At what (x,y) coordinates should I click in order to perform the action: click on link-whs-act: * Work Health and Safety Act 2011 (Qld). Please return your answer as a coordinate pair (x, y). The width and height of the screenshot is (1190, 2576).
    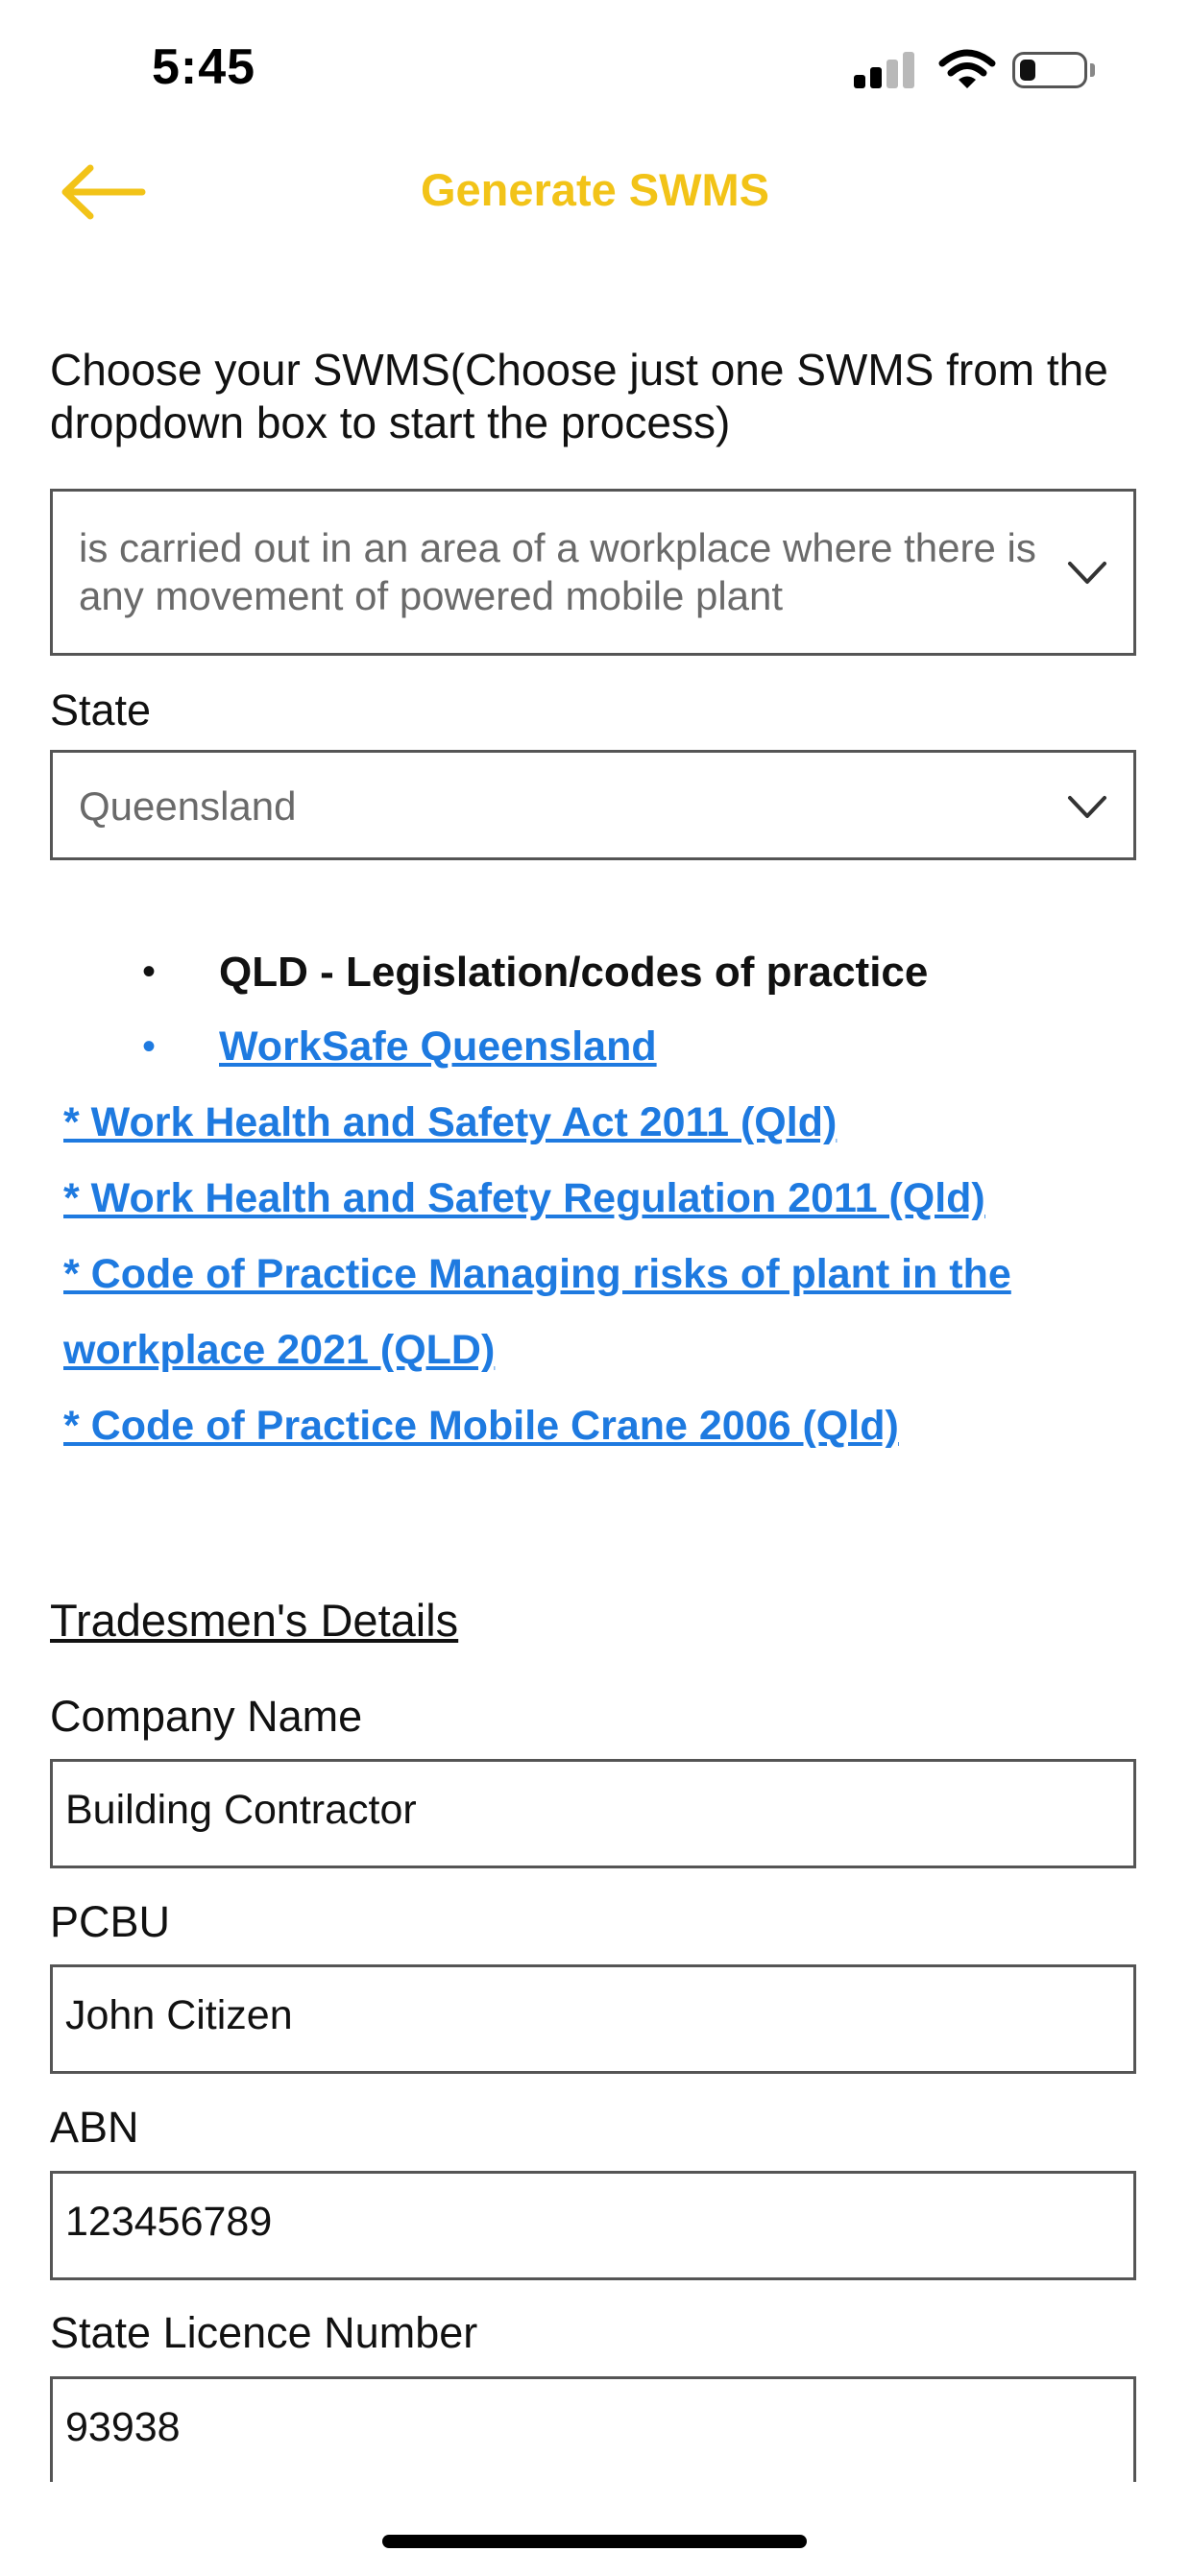
    Looking at the image, I should click on (450, 1122).